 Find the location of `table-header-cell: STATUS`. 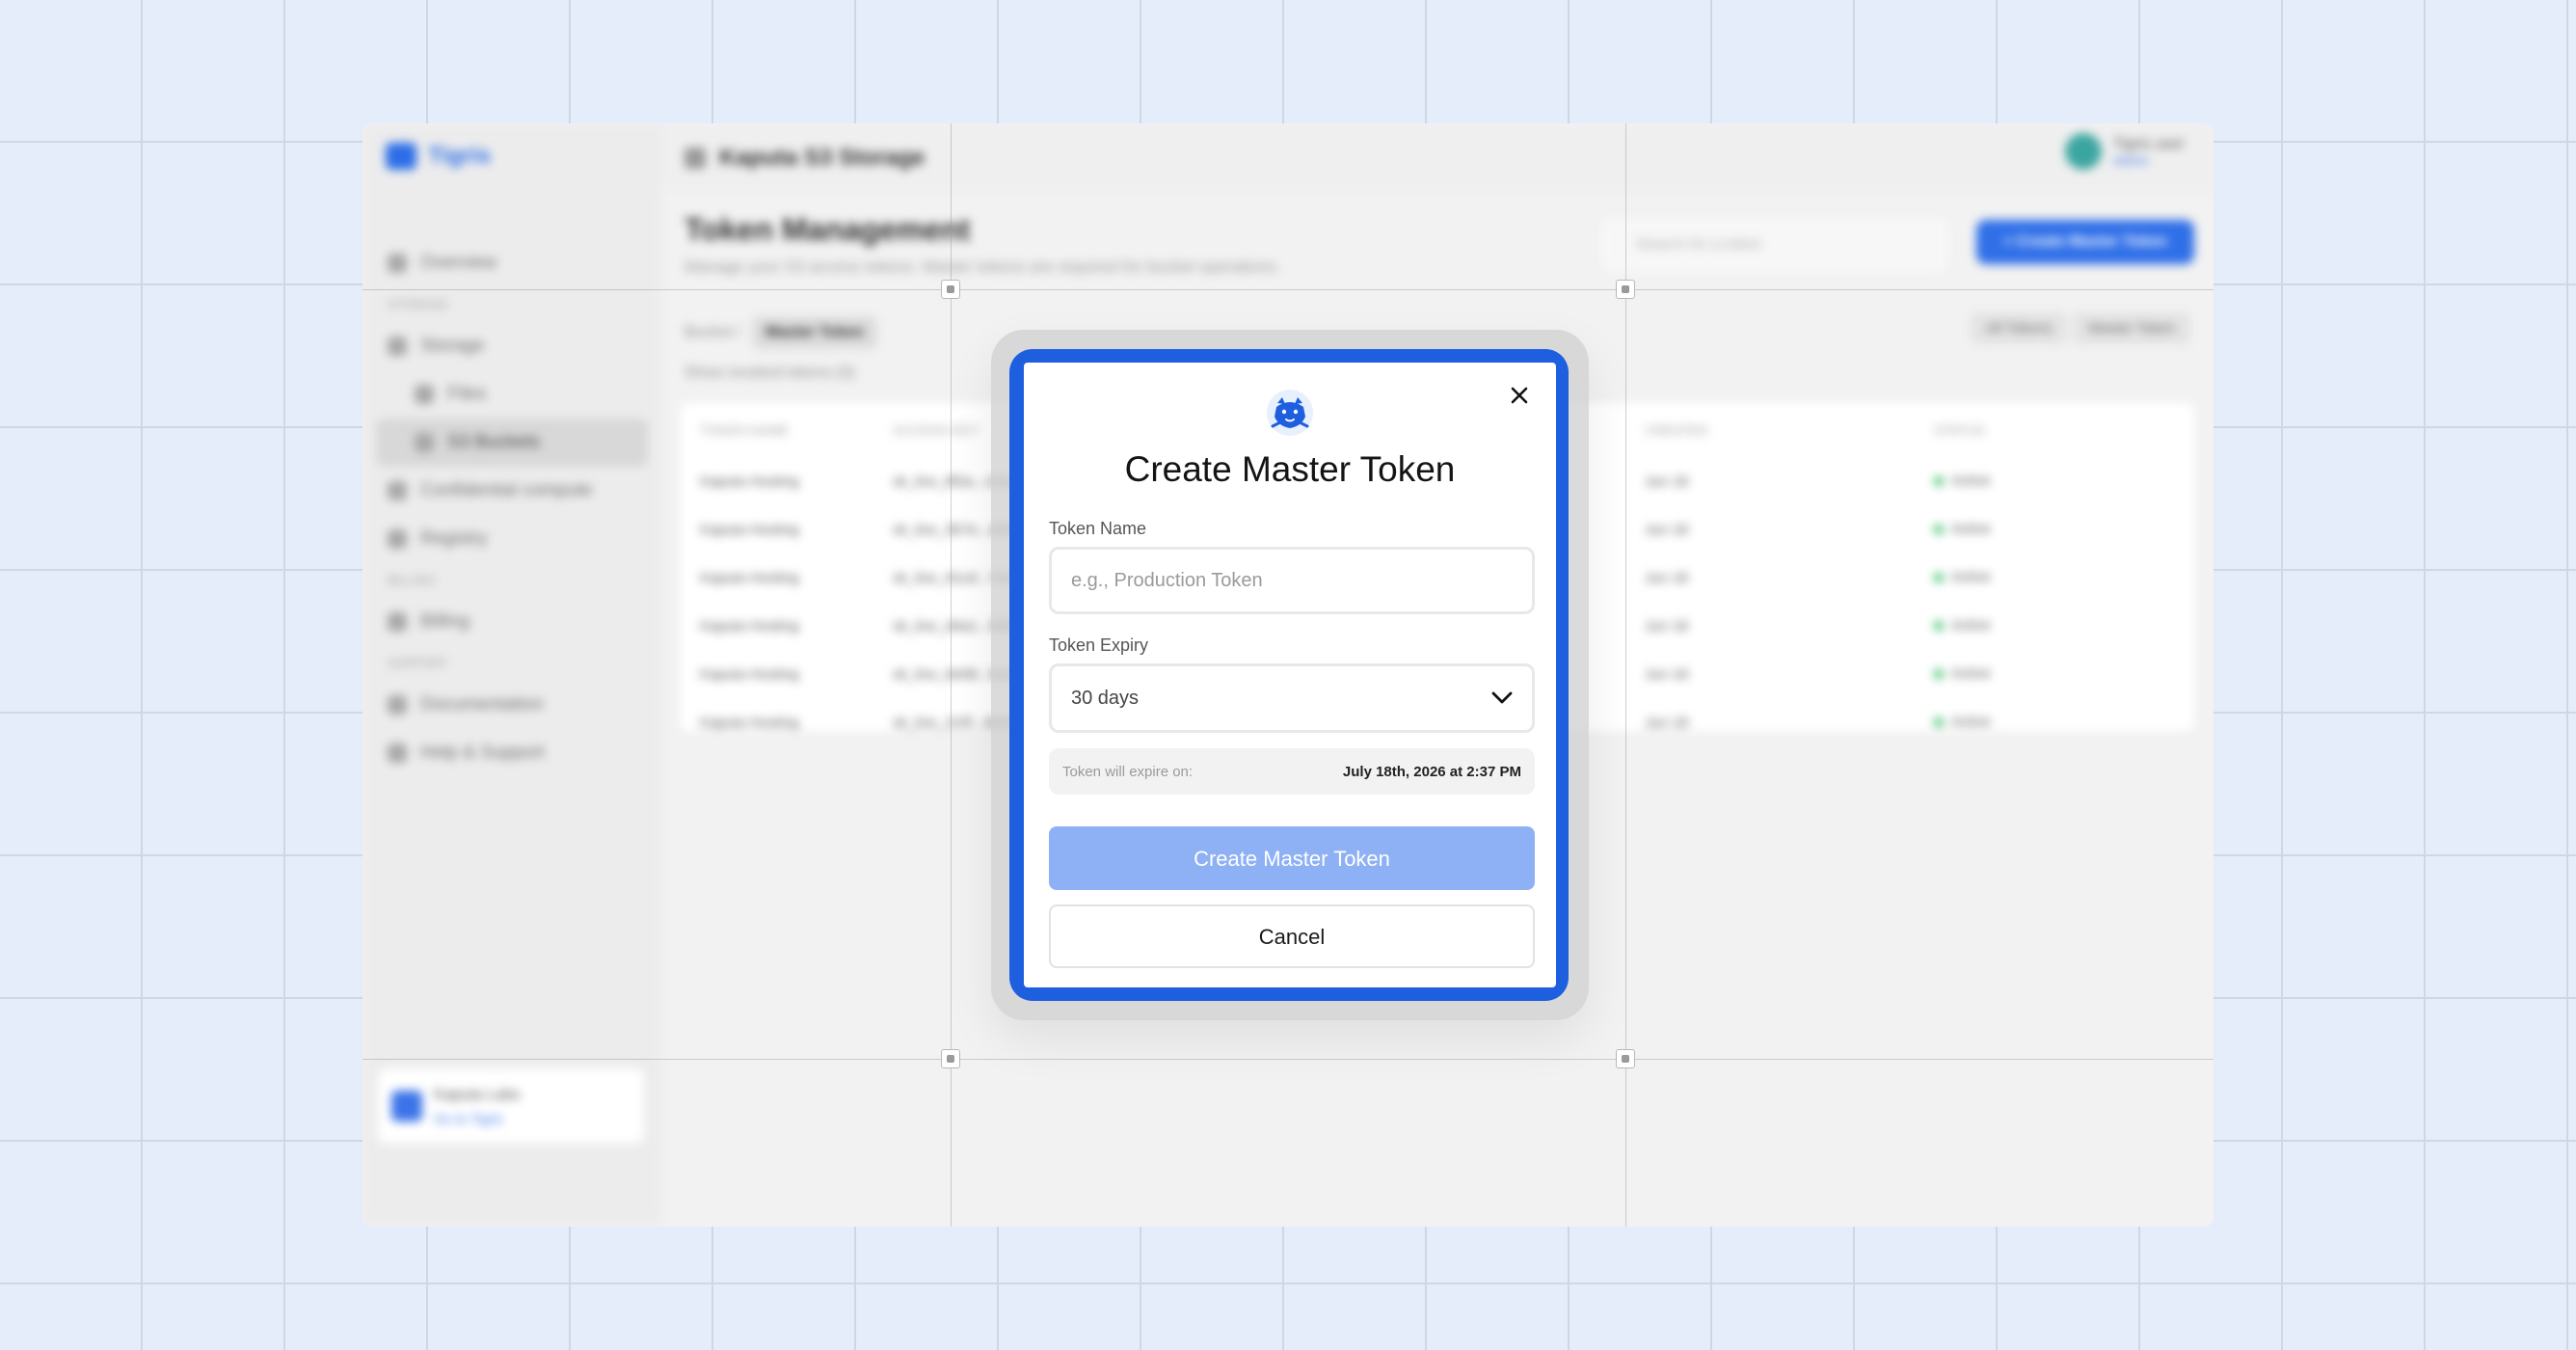

table-header-cell: STATUS is located at coordinates (1960, 430).